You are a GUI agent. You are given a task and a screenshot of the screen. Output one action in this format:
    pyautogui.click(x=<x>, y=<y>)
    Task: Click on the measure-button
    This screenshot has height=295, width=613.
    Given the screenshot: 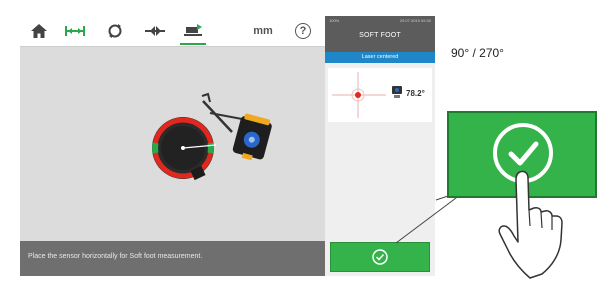 What is the action you would take?
    pyautogui.click(x=115, y=31)
    